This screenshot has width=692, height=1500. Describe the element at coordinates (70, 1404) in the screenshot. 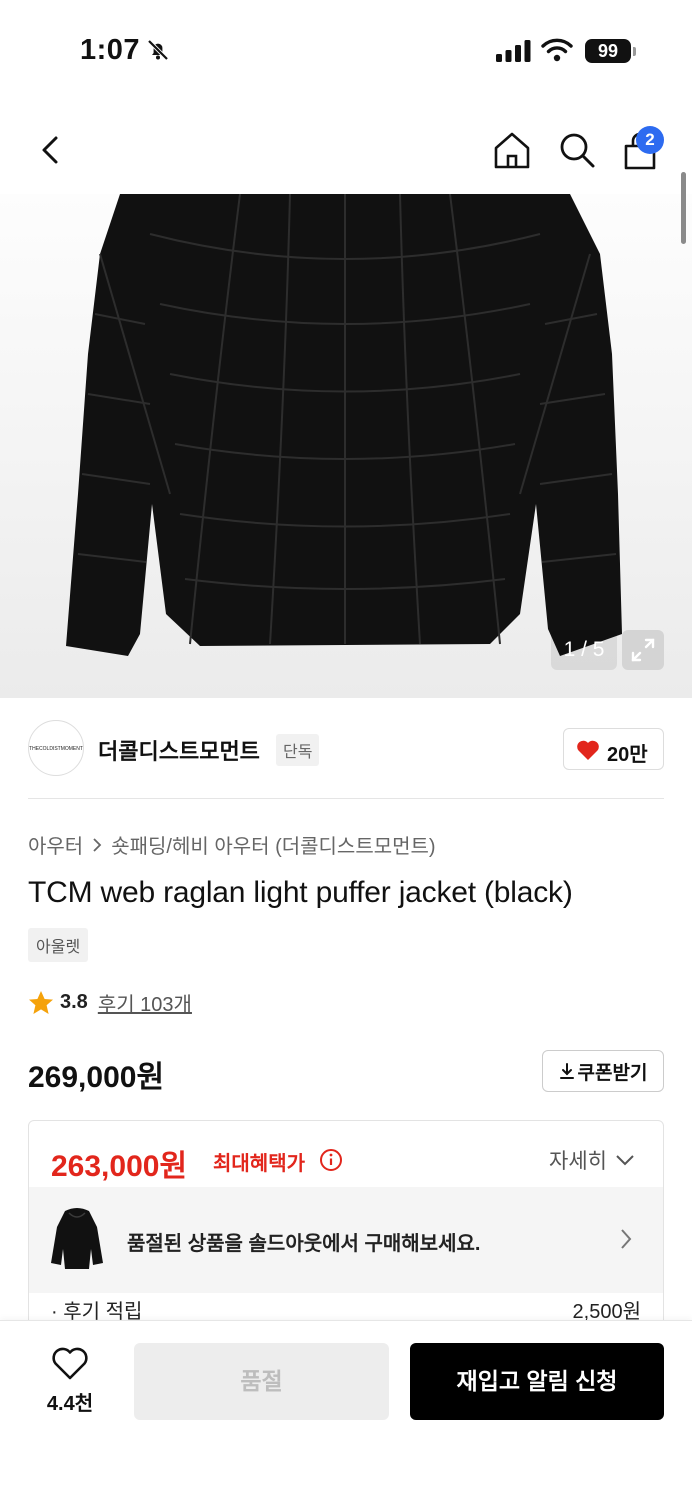

I see `wishlist-count: 4.4천` at that location.